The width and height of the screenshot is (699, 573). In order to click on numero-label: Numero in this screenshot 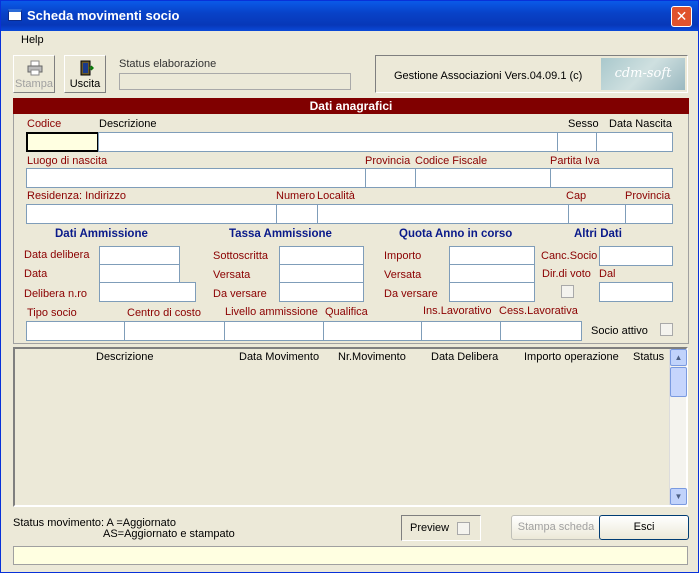, I will do `click(296, 196)`.